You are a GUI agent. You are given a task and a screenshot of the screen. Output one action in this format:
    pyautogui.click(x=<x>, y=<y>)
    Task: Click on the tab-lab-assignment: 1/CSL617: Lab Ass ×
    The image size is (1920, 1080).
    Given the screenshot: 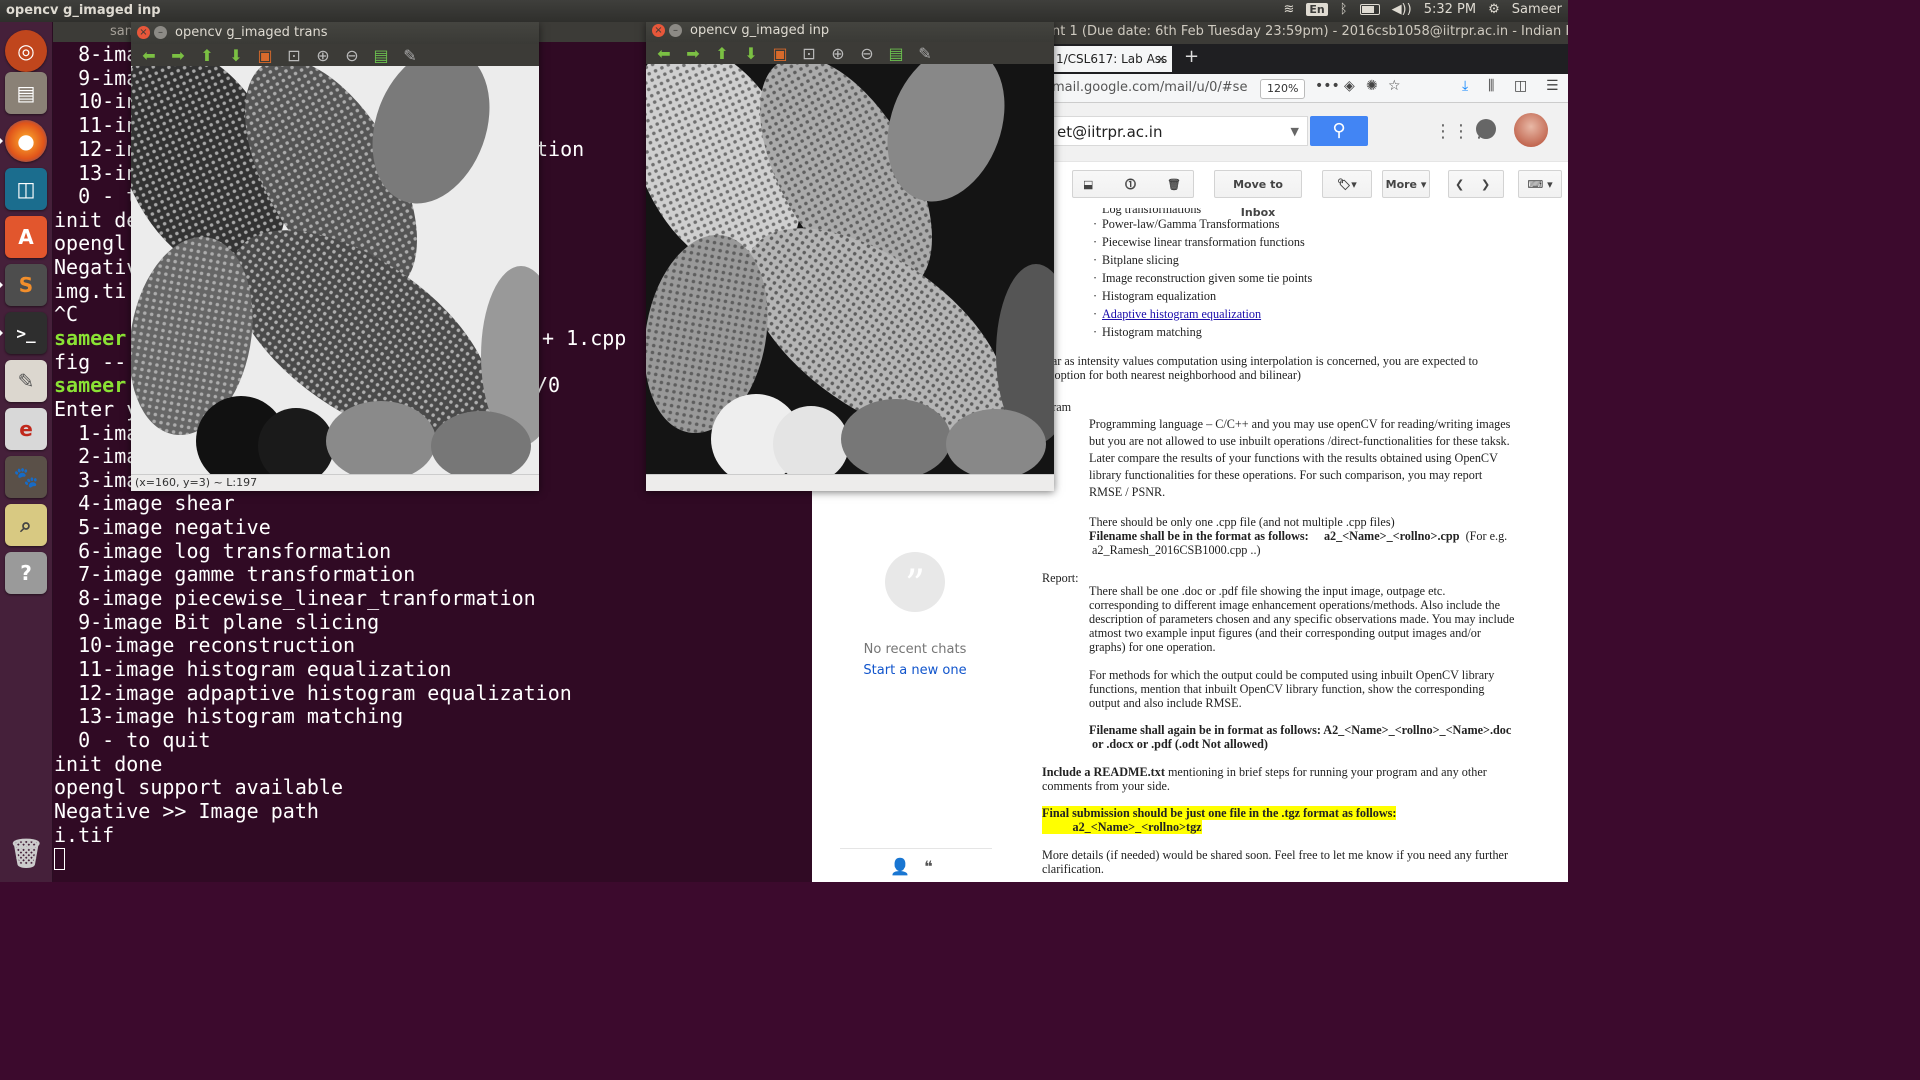 What is the action you would take?
    pyautogui.click(x=1112, y=59)
    